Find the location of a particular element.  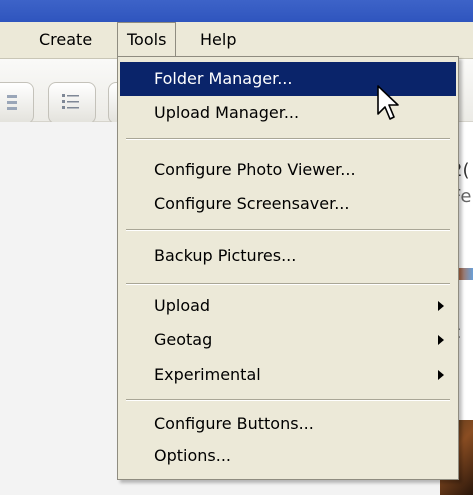

menu-item-experimental-label: Experimental is located at coordinates (207, 374).